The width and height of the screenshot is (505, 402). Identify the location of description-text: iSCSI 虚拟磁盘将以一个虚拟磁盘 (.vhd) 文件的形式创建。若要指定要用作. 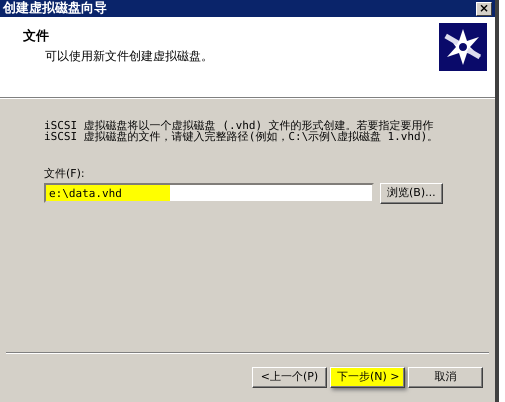
(239, 125).